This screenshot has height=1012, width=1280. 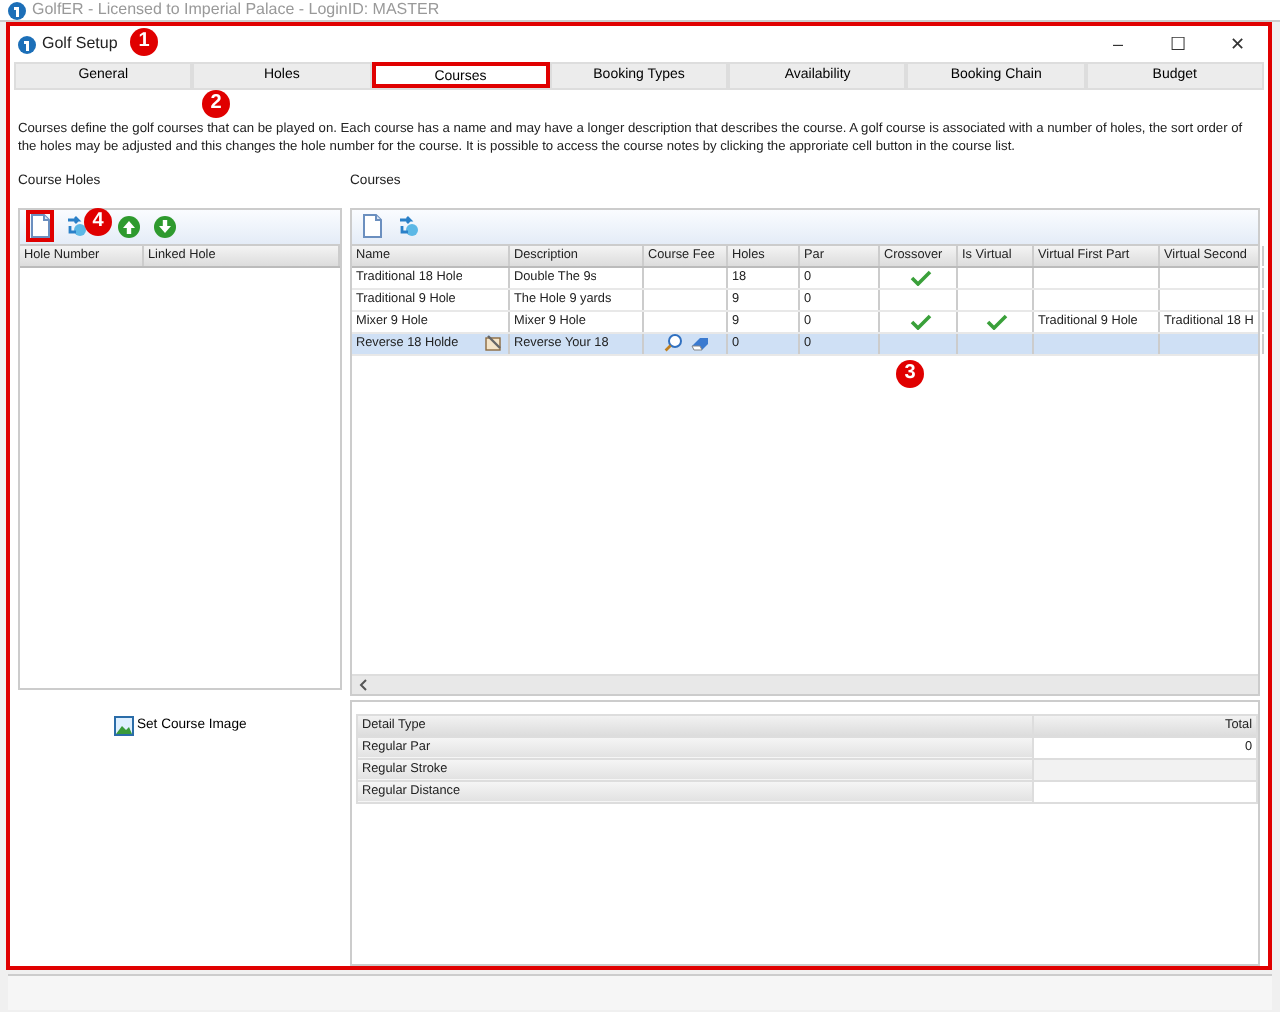 I want to click on marker-badge: 4, so click(x=98, y=221).